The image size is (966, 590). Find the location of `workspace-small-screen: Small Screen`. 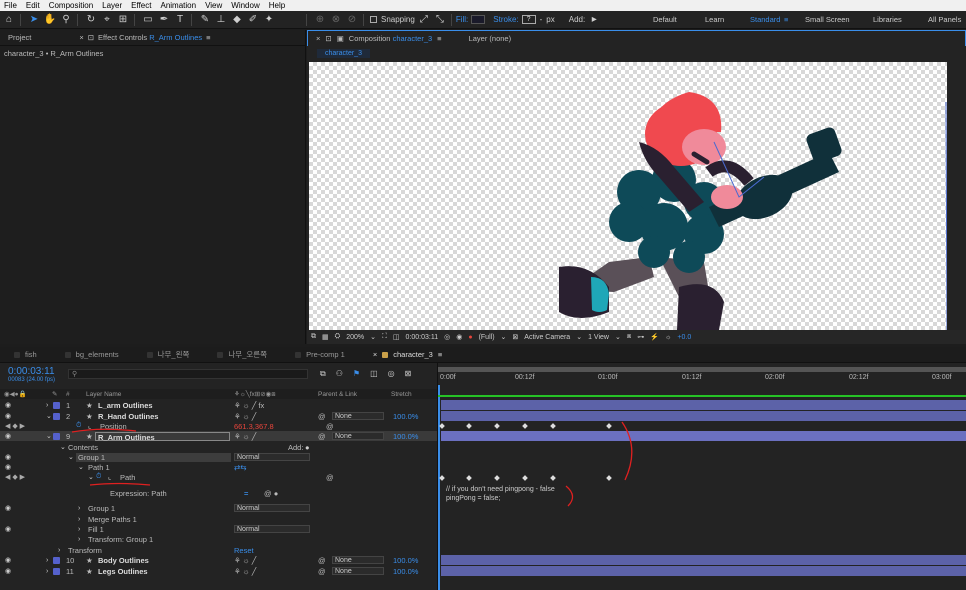

workspace-small-screen: Small Screen is located at coordinates (827, 19).